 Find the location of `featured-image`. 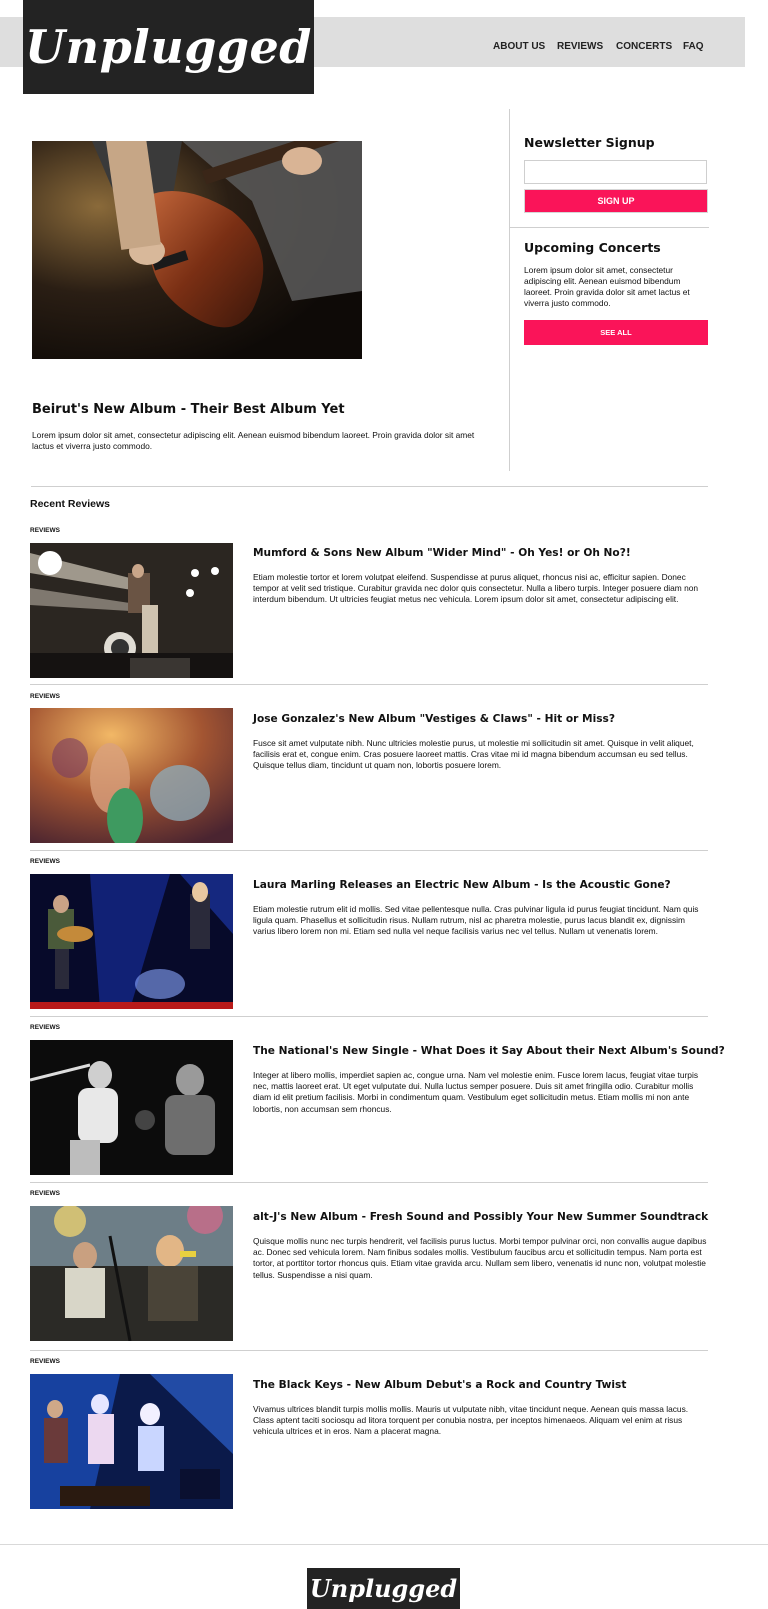

featured-image is located at coordinates (197, 250).